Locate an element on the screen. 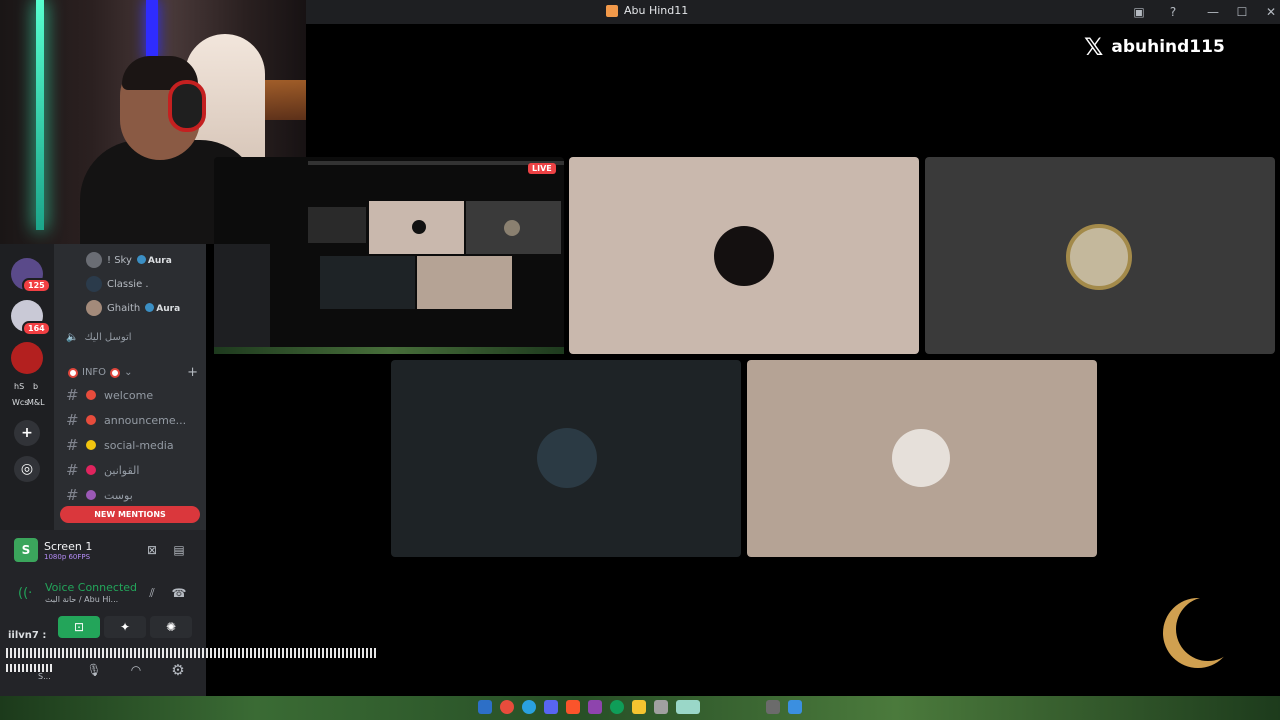 The image size is (1280, 720). voice-member: Ghaith Aura is located at coordinates (133, 308).